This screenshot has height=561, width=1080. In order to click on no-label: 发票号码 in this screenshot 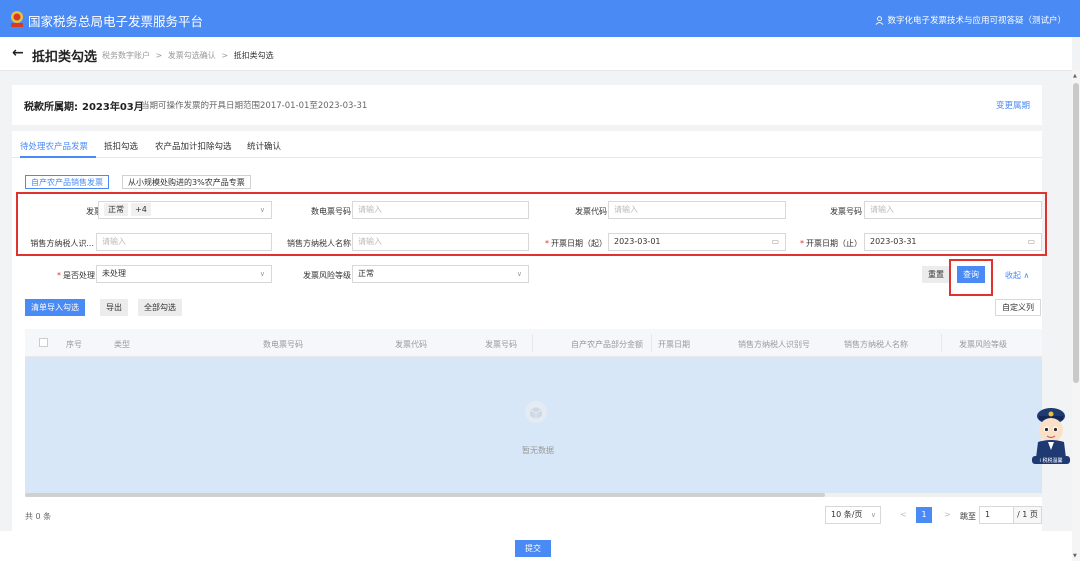, I will do `click(846, 211)`.